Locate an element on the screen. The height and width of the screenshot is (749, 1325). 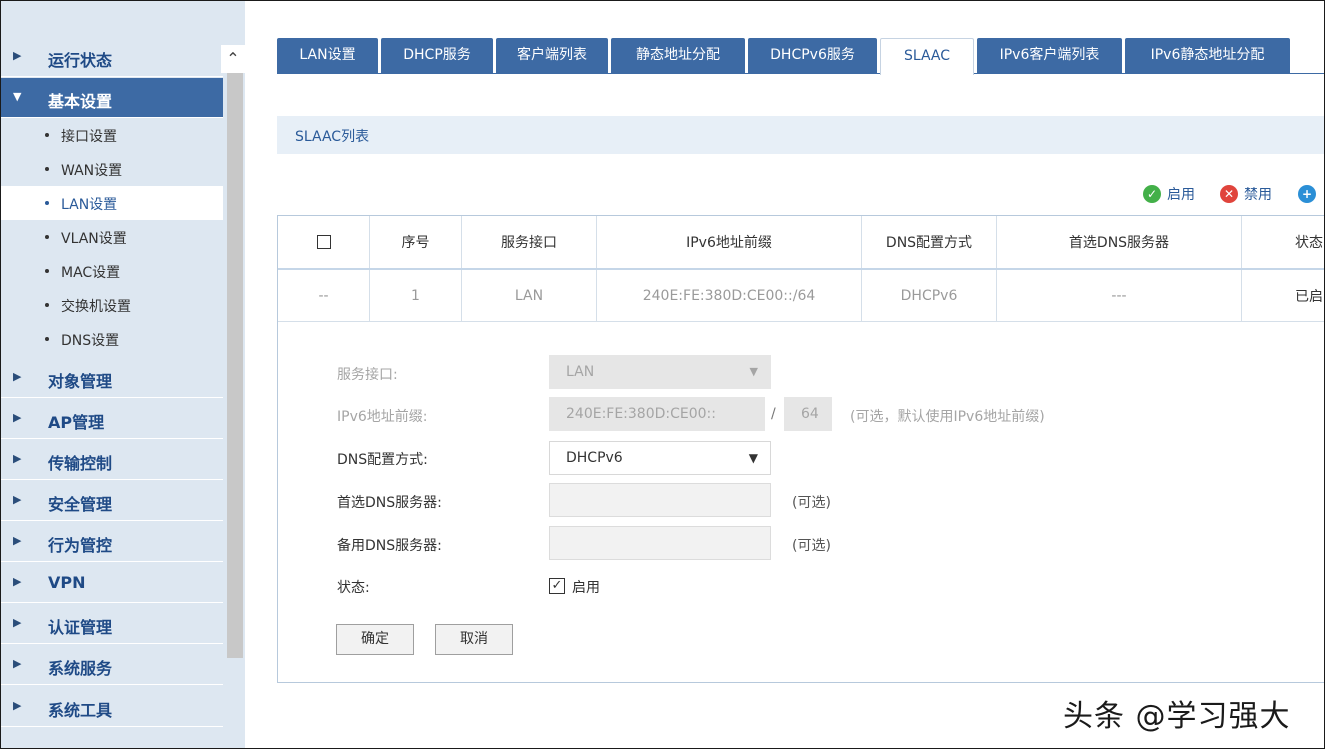
select-all-checkbox is located at coordinates (323, 242).